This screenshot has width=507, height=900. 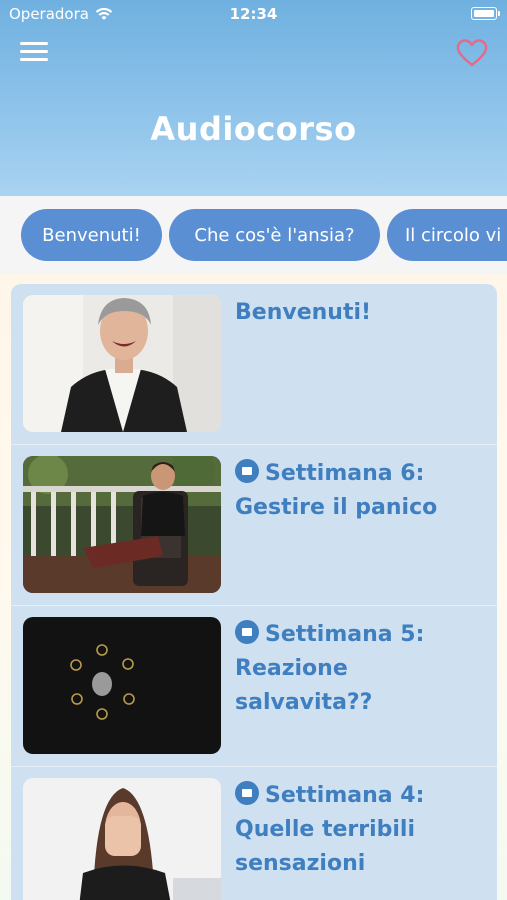 I want to click on lesson-title-text: Settimana 6: Gestire il panico, so click(x=336, y=490).